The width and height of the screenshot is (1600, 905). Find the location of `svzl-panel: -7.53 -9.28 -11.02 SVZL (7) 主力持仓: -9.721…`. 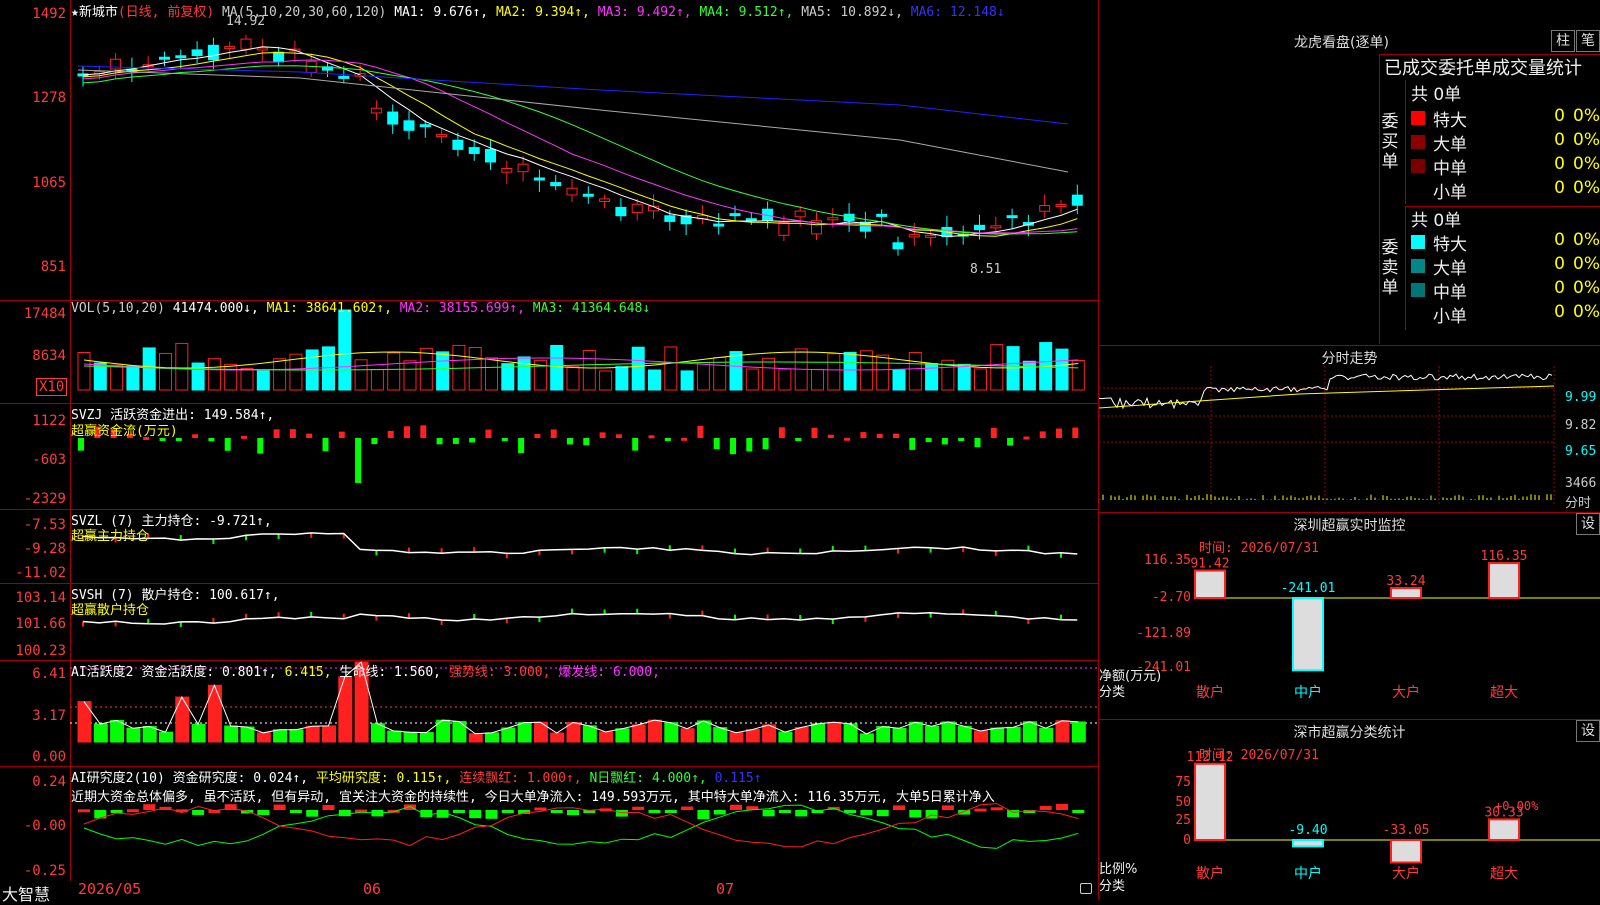

svzl-panel: -7.53 -9.28 -11.02 SVZL (7) 主力持仓: -9.721… is located at coordinates (549, 546).